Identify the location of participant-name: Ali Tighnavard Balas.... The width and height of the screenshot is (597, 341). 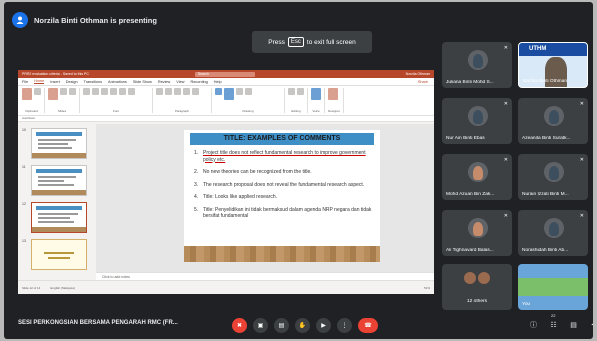
(470, 250).